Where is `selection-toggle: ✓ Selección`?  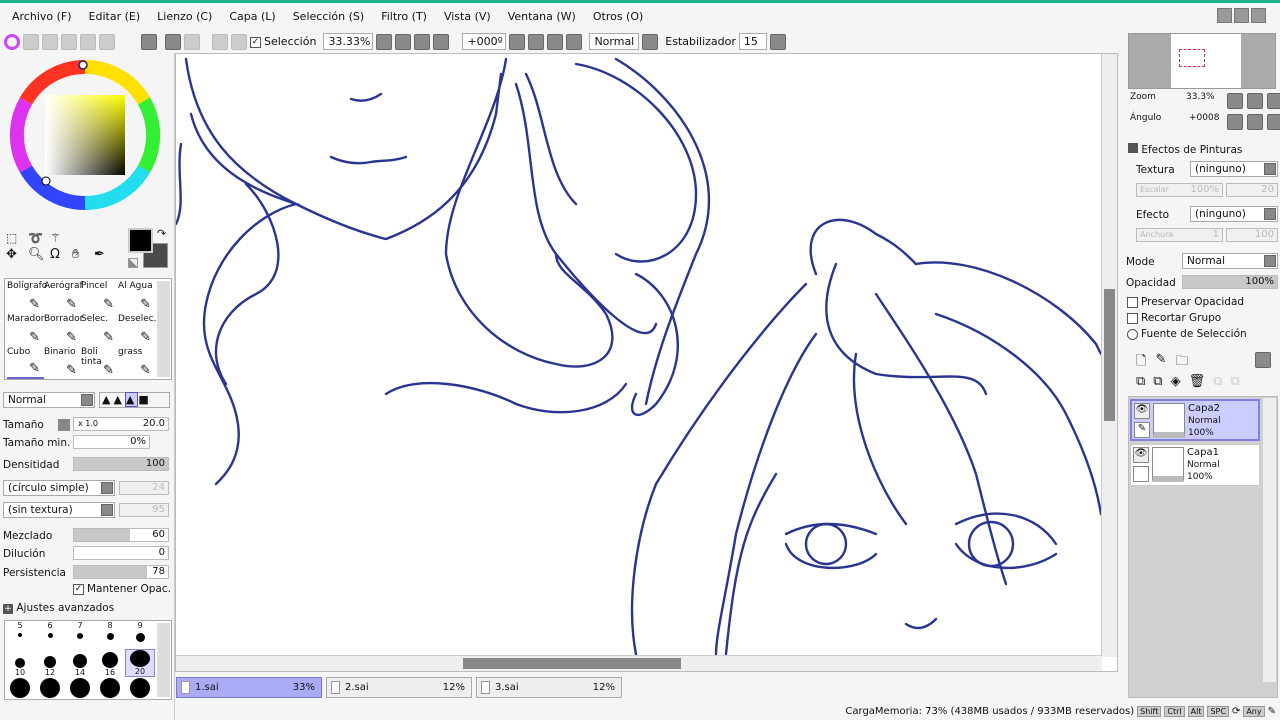
selection-toggle: ✓ Selección is located at coordinates (283, 41).